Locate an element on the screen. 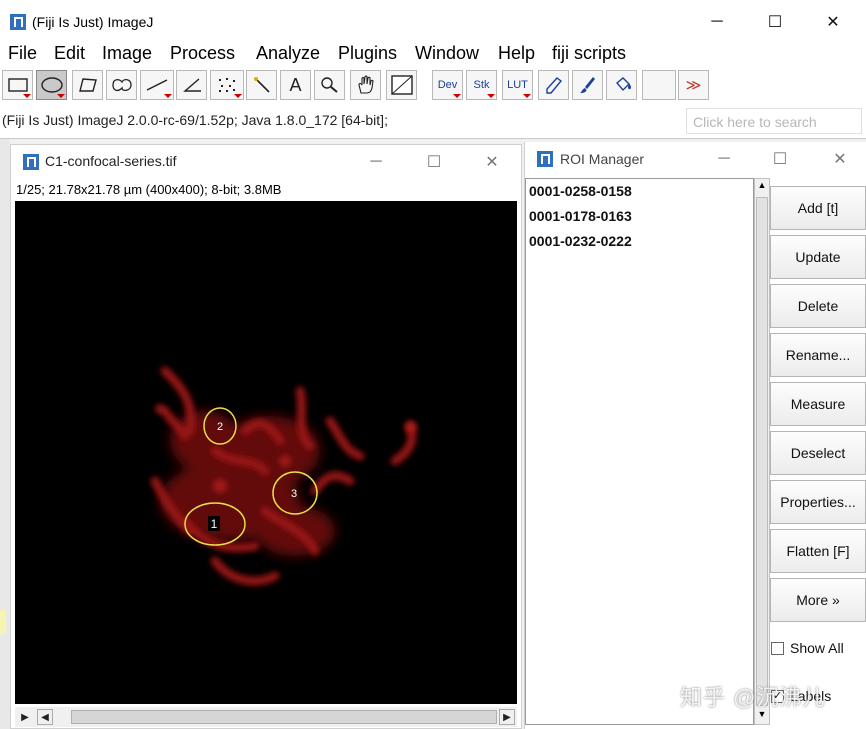 This screenshot has width=866, height=729. tool-bar: A Dev Stk LUT ≫ is located at coordinates (433, 84).